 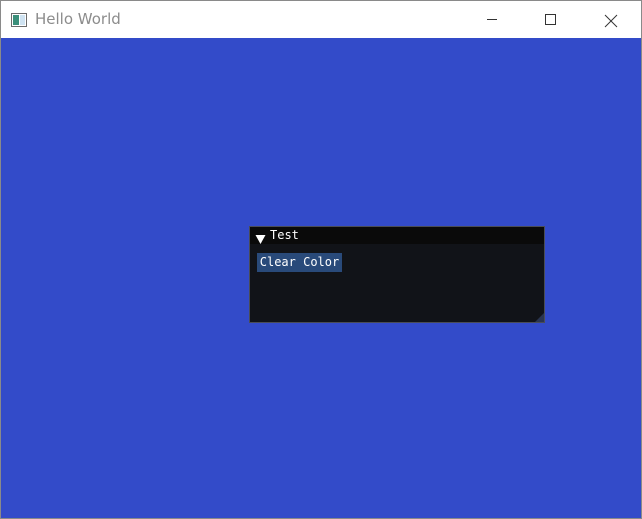 I want to click on close-icon, so click(x=611, y=21).